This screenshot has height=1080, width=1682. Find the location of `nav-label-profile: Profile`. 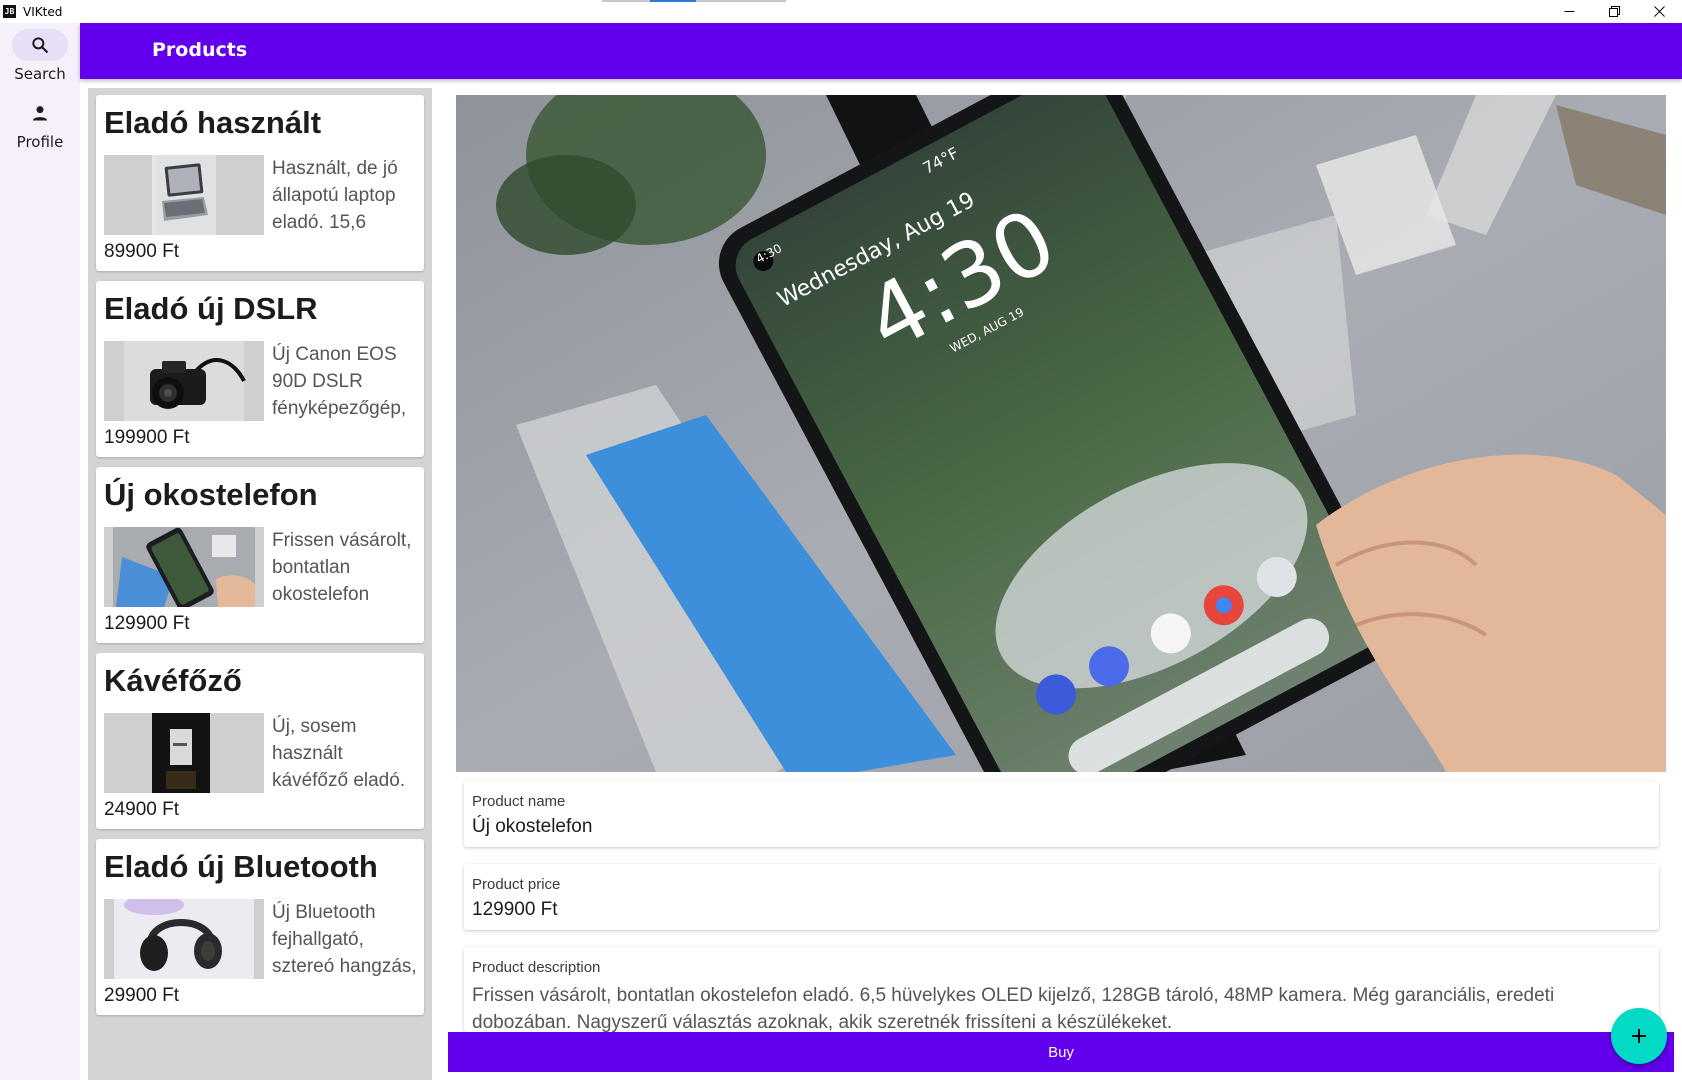

nav-label-profile: Profile is located at coordinates (40, 142).